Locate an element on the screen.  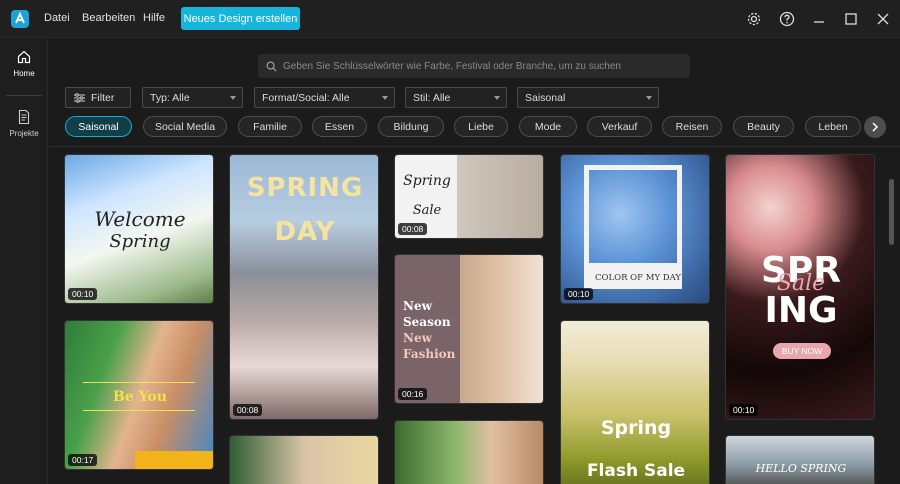
category-chip: Bildung is located at coordinates (411, 126).